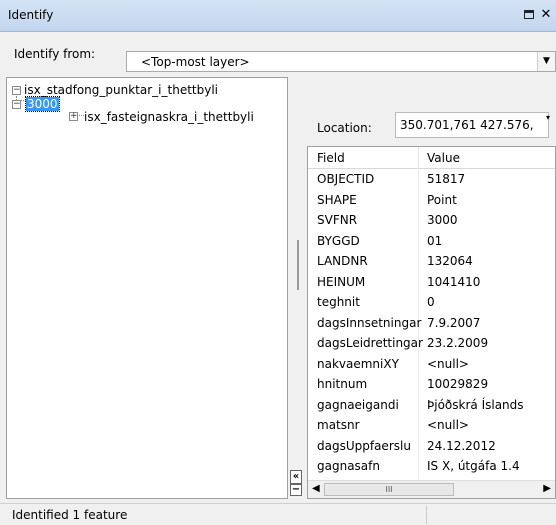 The height and width of the screenshot is (525, 556). I want to click on horizontal-scrollbar: ◀ III ▶, so click(431, 489).